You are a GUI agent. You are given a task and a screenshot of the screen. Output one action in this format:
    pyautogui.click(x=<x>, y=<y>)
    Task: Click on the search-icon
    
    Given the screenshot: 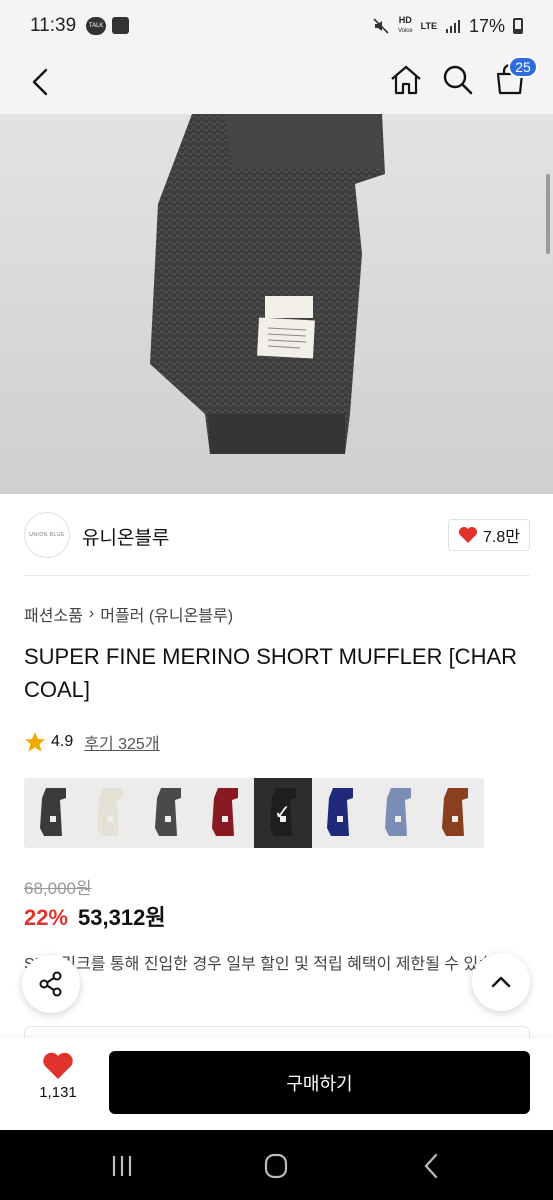 What is the action you would take?
    pyautogui.click(x=458, y=80)
    